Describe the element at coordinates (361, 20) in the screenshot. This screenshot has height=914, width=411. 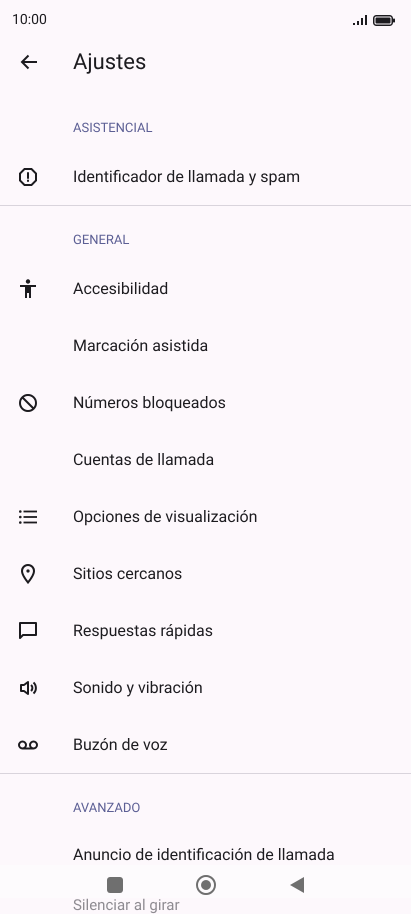
I see `signal-icon` at that location.